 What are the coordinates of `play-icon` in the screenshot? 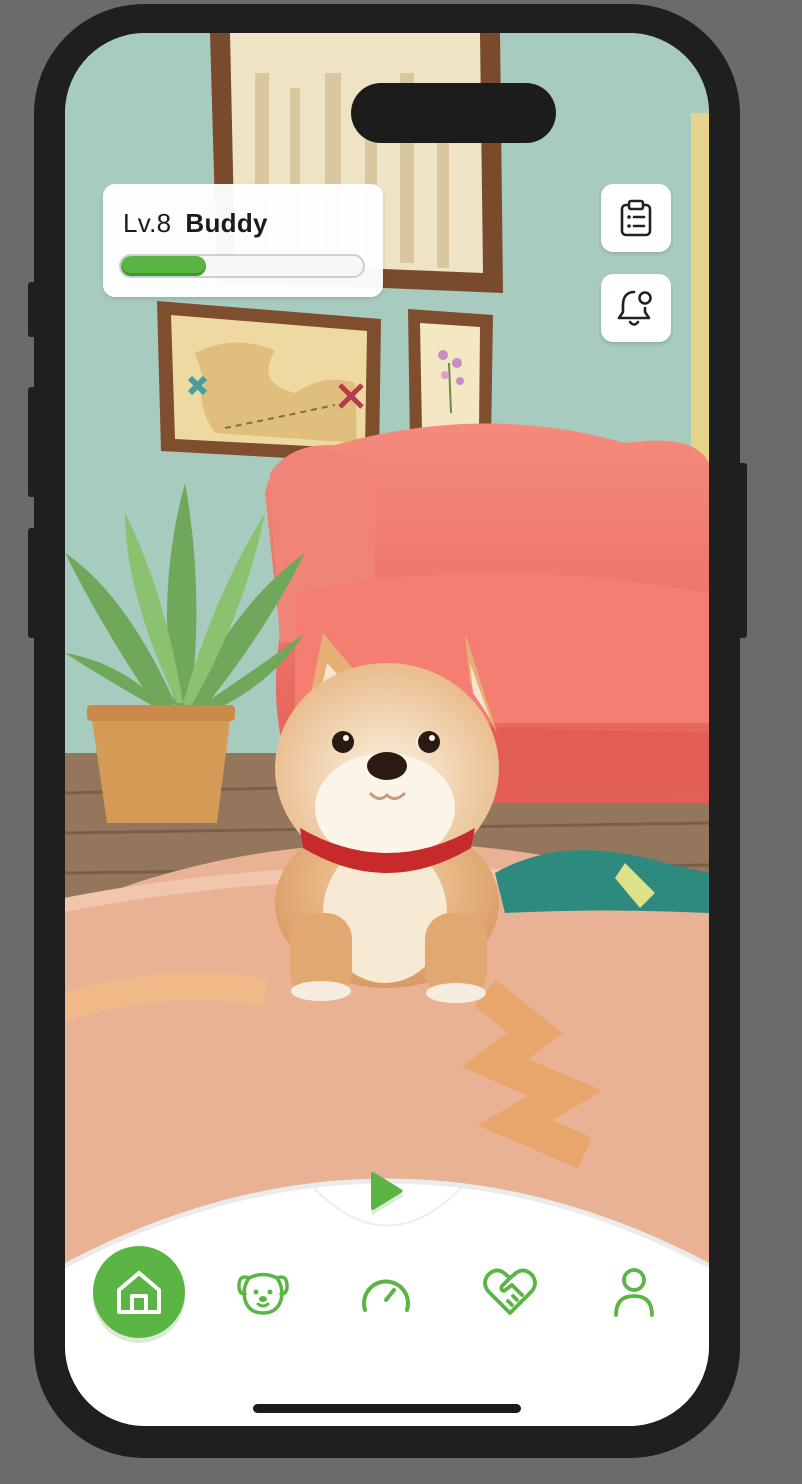 It's located at (387, 1193).